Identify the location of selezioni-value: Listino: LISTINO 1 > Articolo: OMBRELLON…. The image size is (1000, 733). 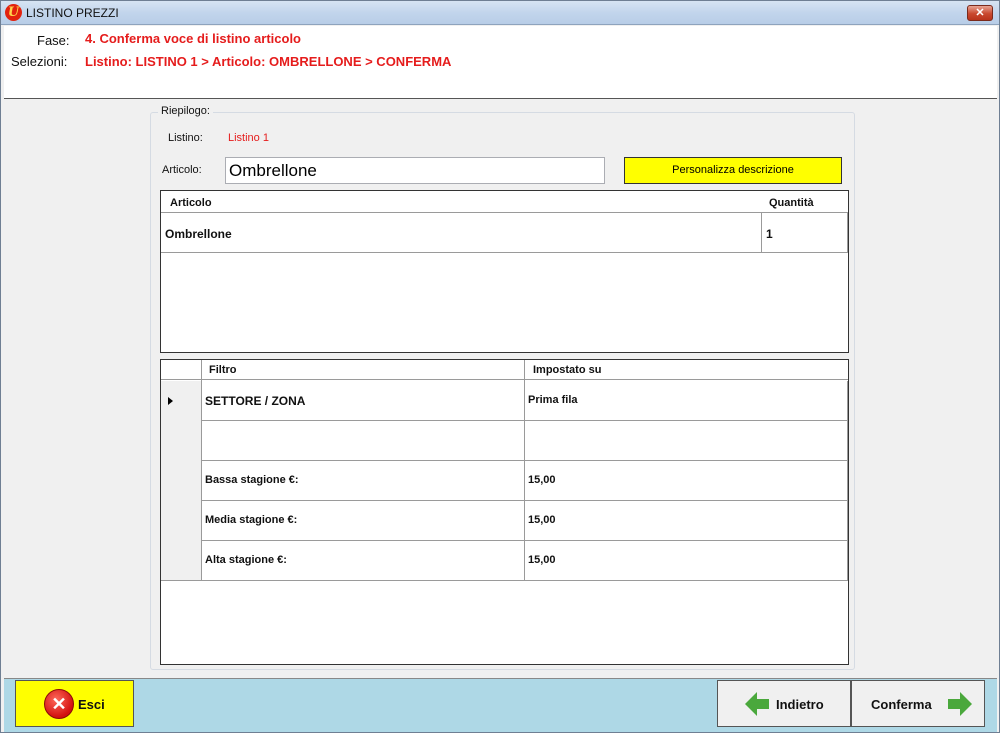
(268, 61).